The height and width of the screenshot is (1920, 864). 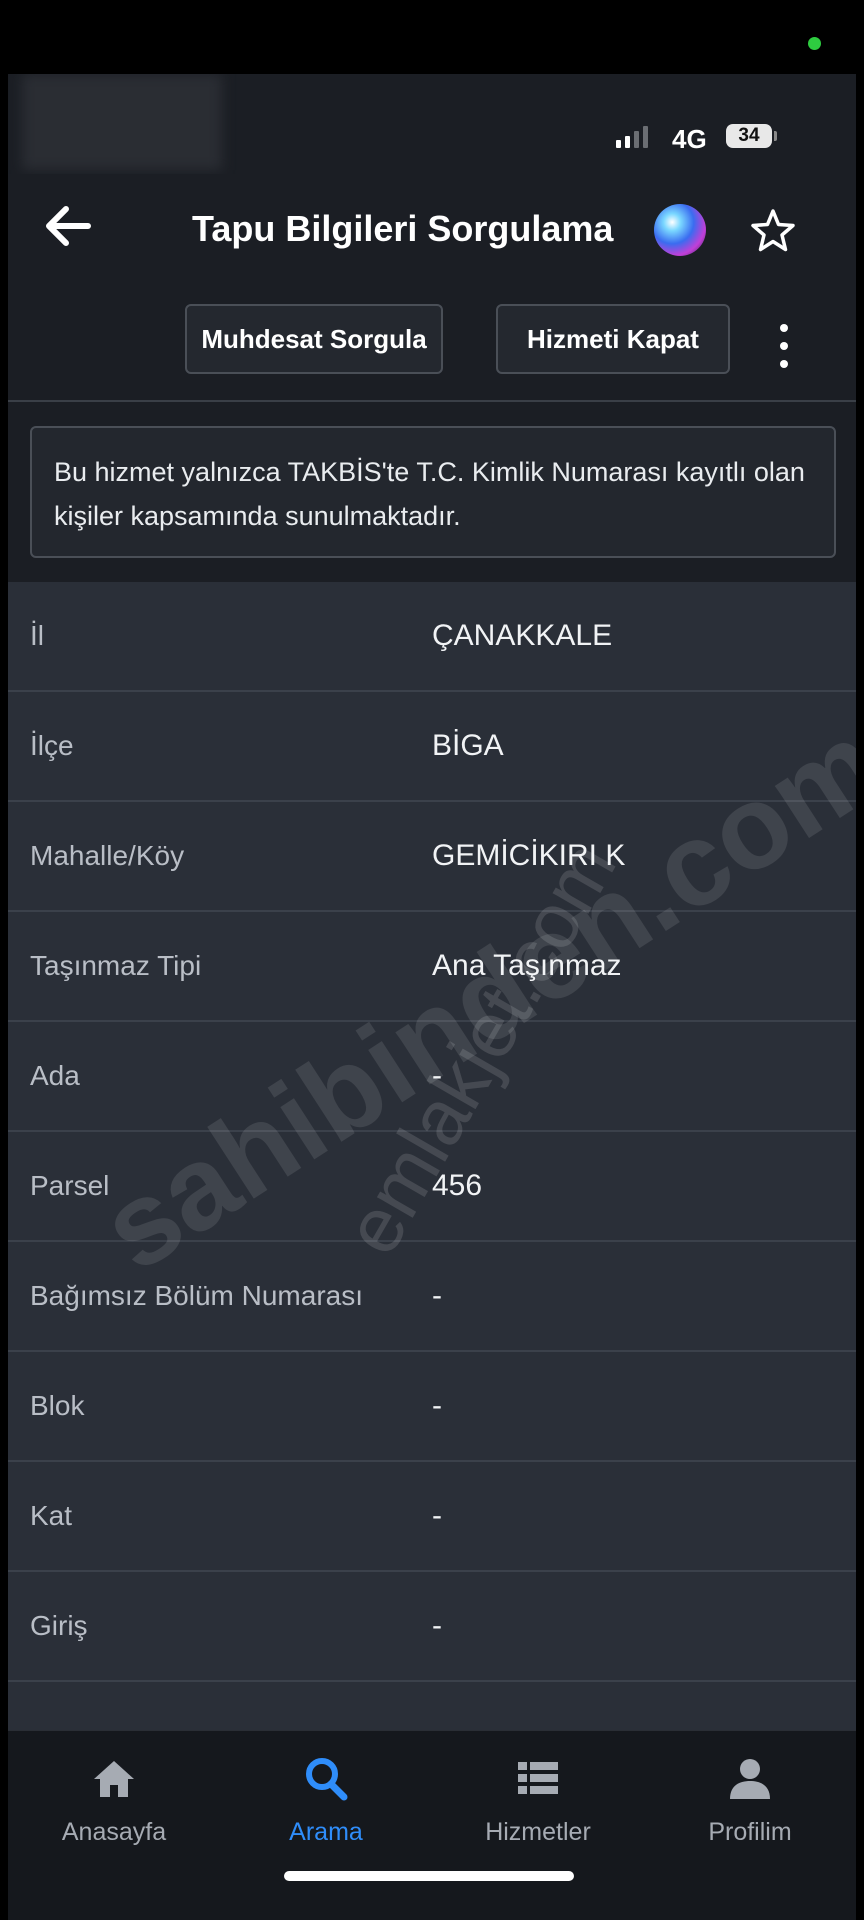 I want to click on row-label: Giriş, so click(x=59, y=1625).